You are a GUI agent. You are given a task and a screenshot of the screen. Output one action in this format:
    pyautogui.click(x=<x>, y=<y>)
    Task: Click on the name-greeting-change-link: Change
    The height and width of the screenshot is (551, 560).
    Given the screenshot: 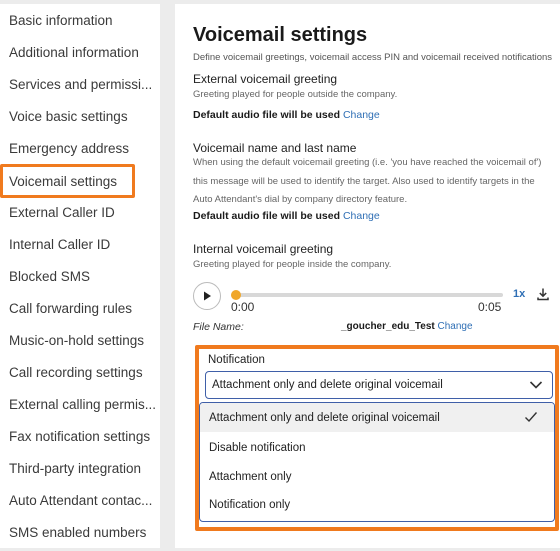 What is the action you would take?
    pyautogui.click(x=361, y=216)
    